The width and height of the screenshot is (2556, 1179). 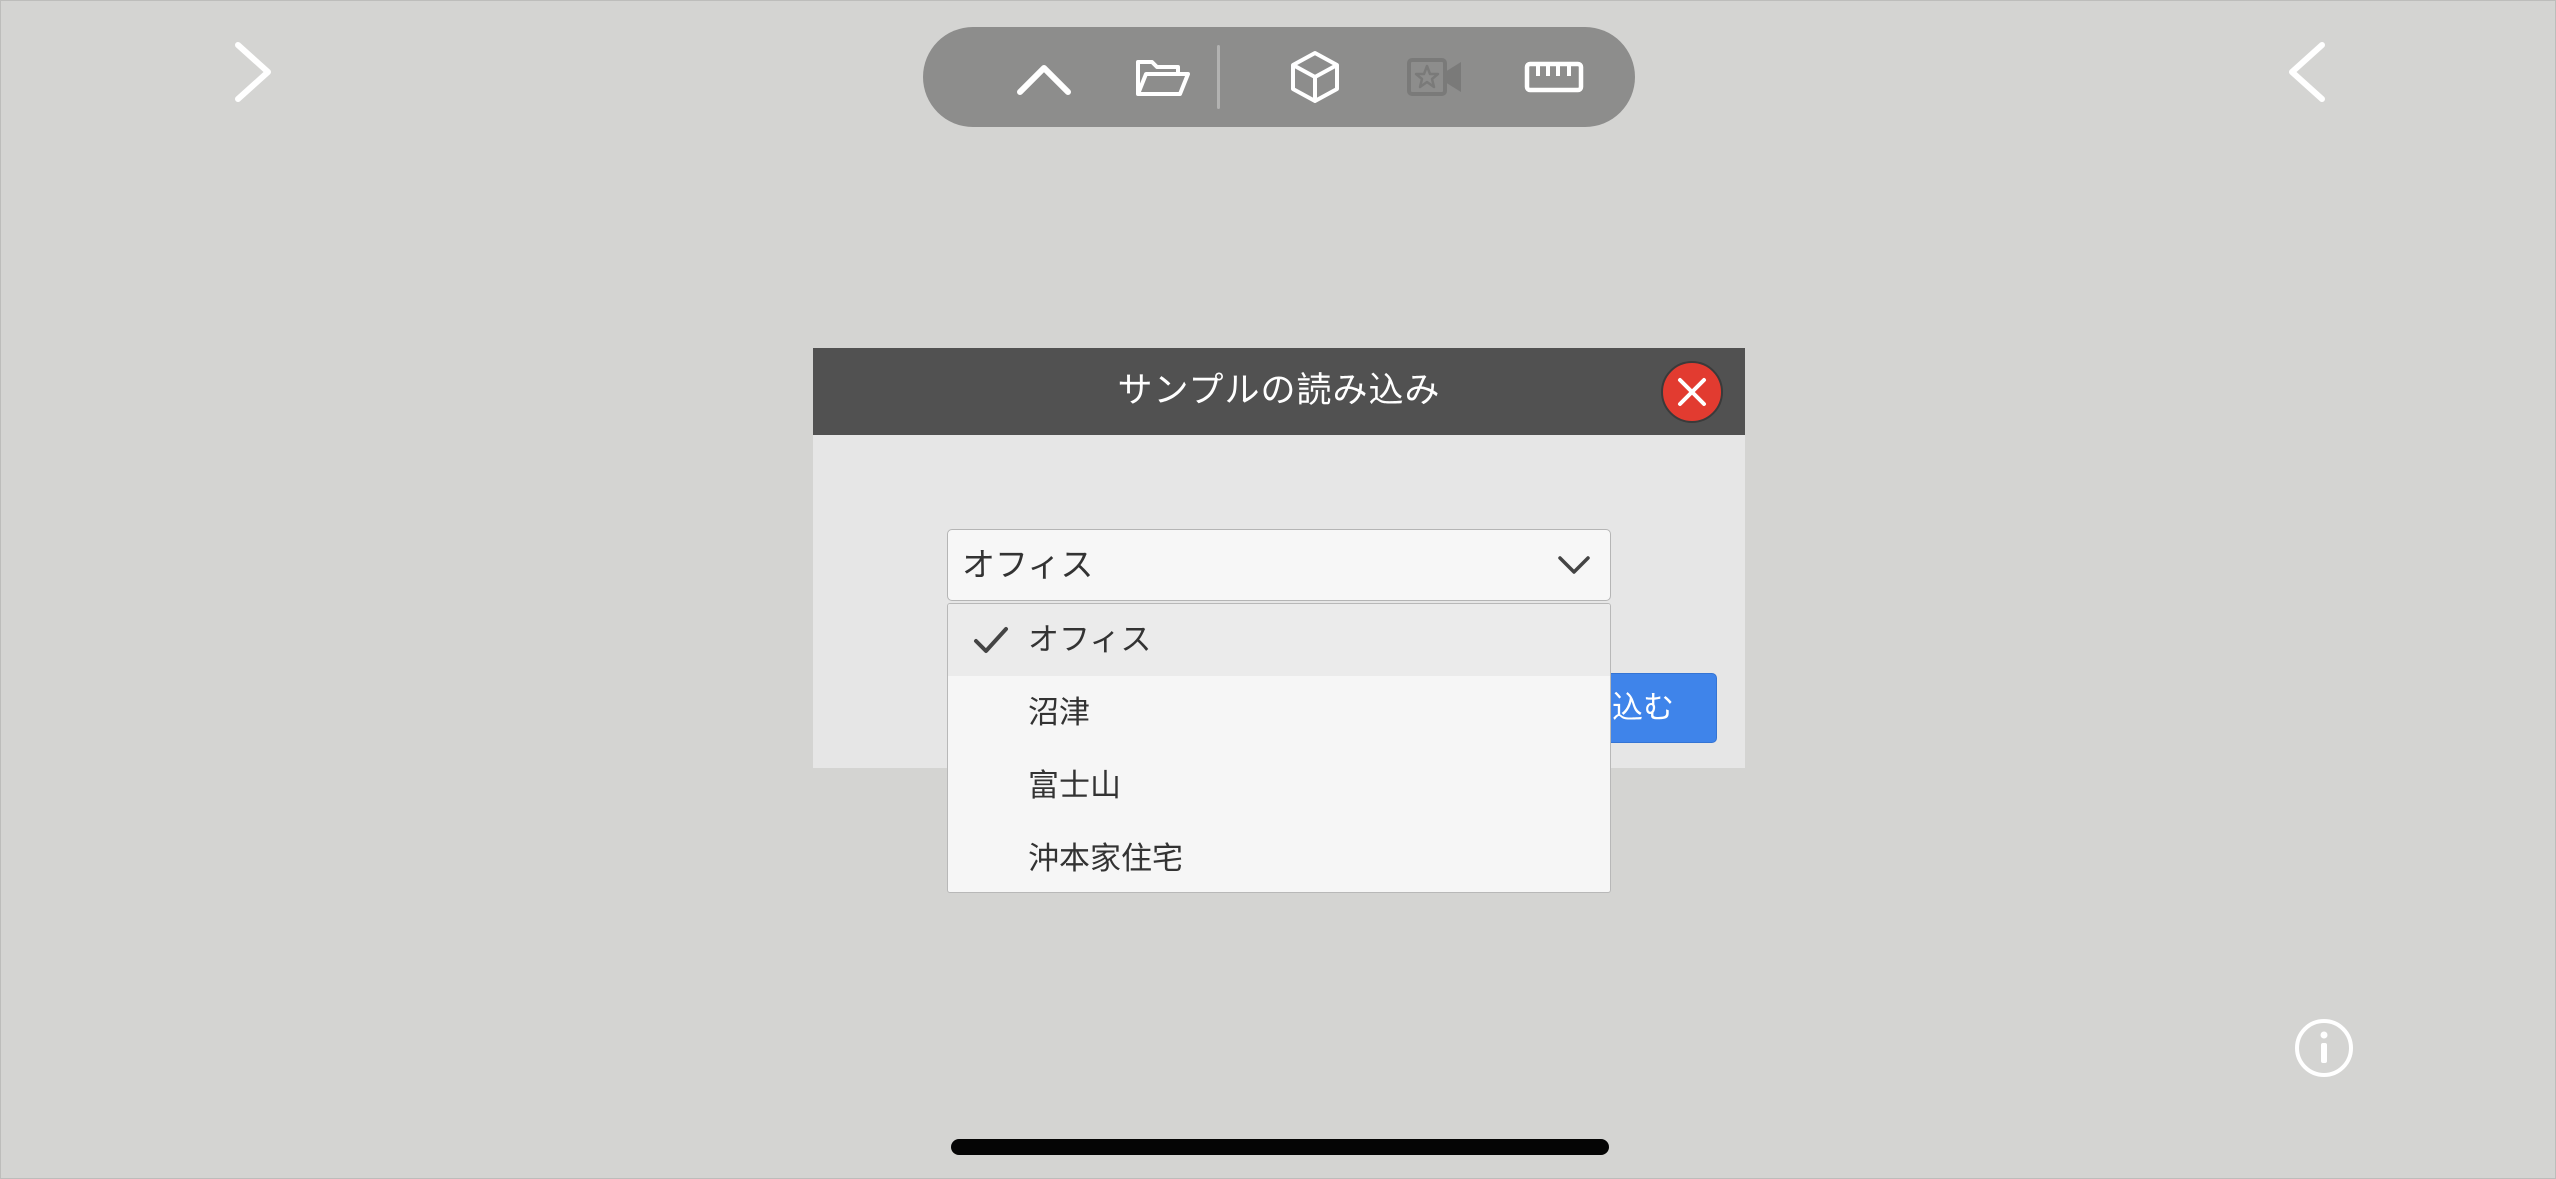 I want to click on measure-button, so click(x=1554, y=77).